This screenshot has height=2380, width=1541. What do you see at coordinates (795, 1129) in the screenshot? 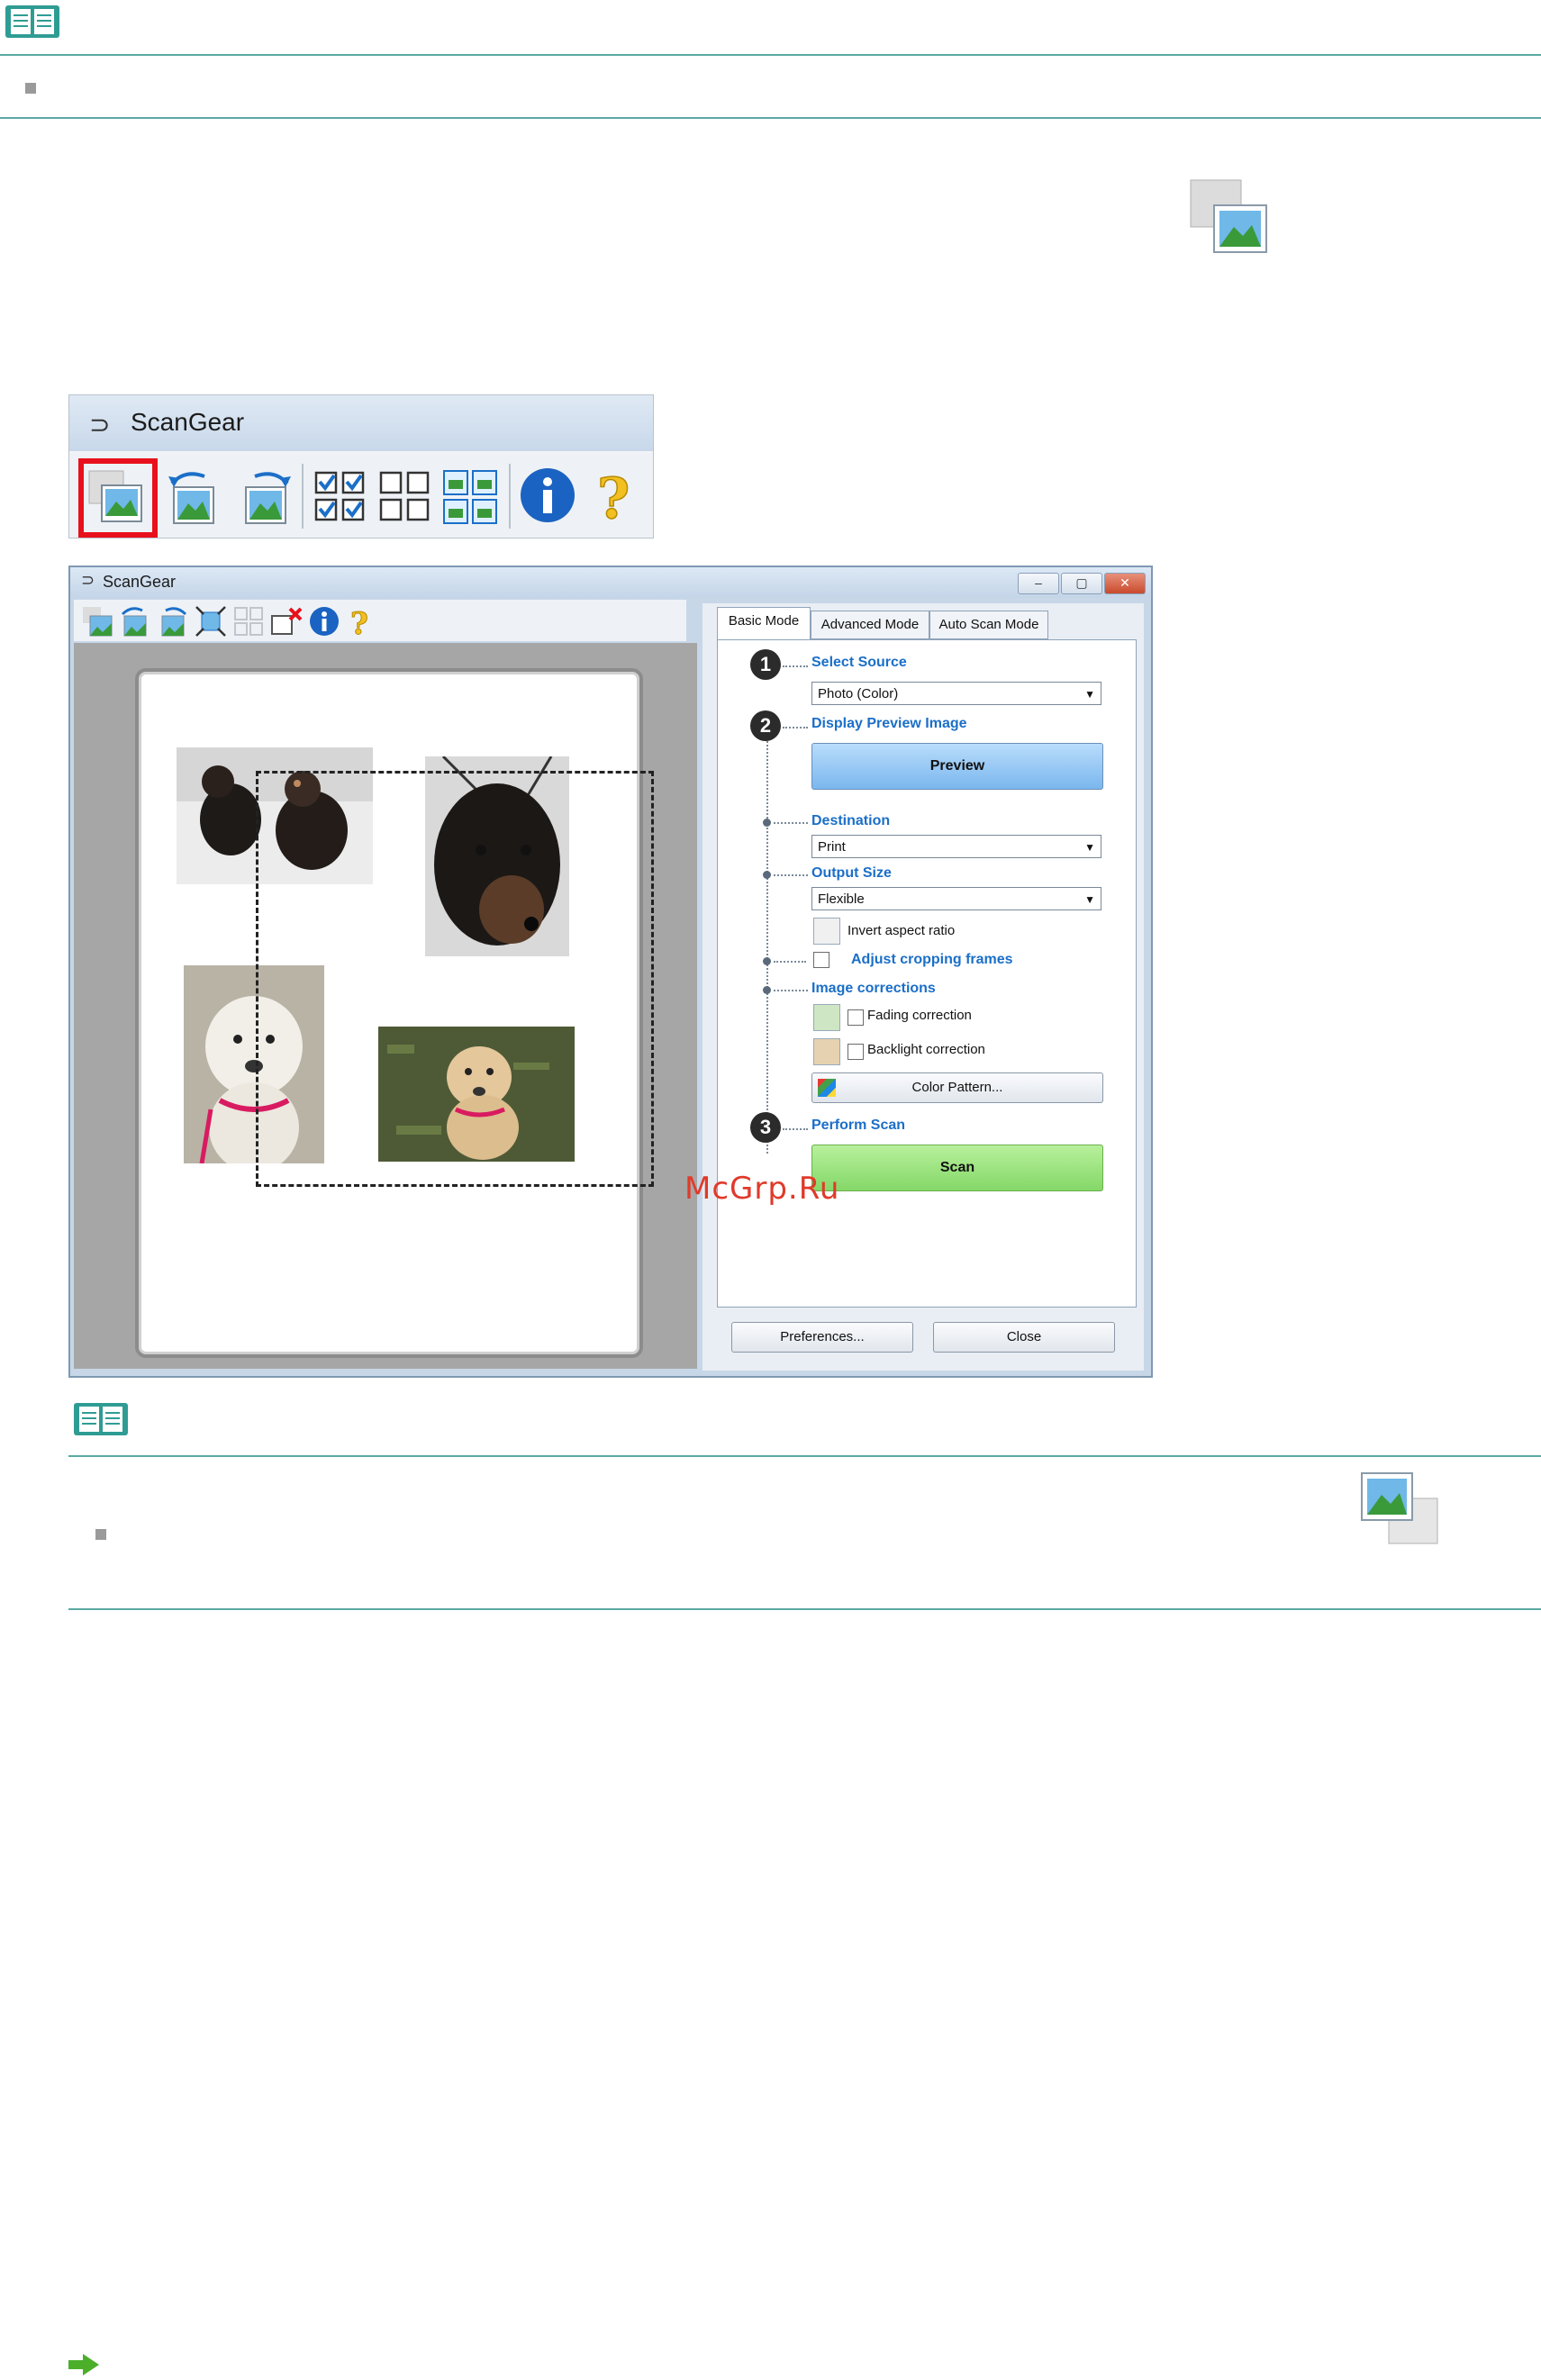
I see `step-3-leader` at bounding box center [795, 1129].